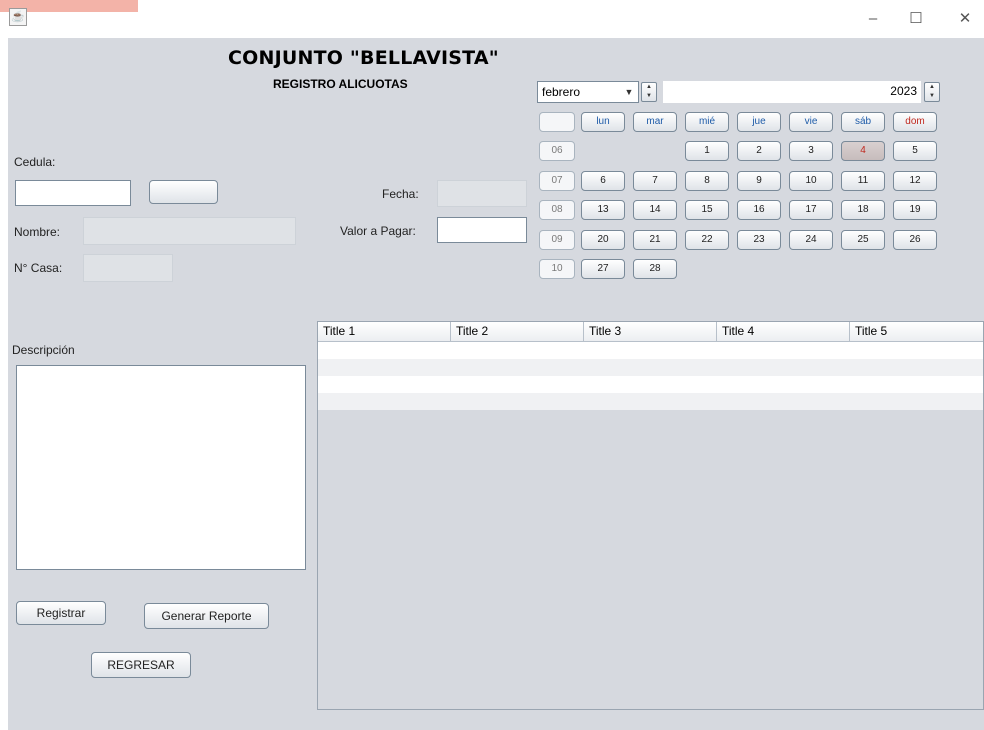 The height and width of the screenshot is (730, 984). What do you see at coordinates (915, 210) in the screenshot?
I see `calendar-day: 19` at bounding box center [915, 210].